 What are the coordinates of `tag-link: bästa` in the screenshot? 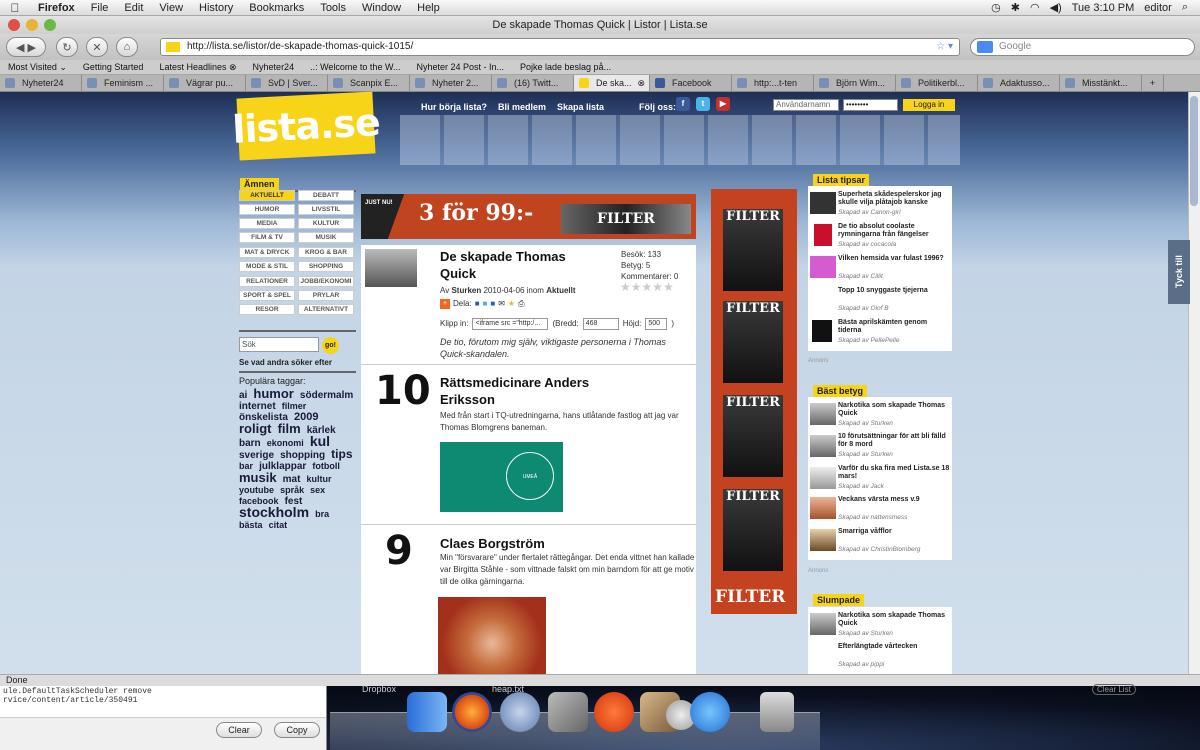 It's located at (251, 525).